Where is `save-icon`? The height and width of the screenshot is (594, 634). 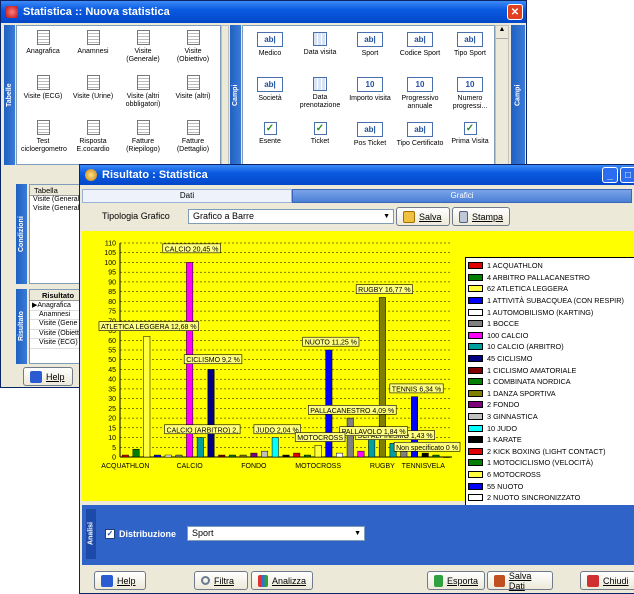 save-icon is located at coordinates (409, 216).